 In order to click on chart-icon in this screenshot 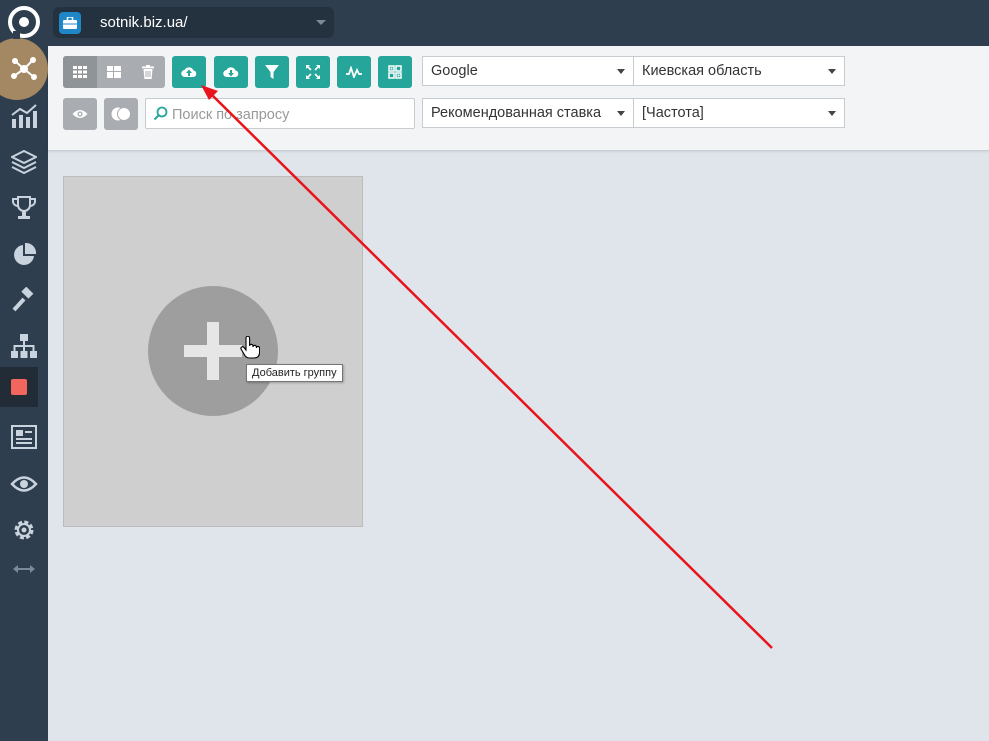, I will do `click(24, 116)`.